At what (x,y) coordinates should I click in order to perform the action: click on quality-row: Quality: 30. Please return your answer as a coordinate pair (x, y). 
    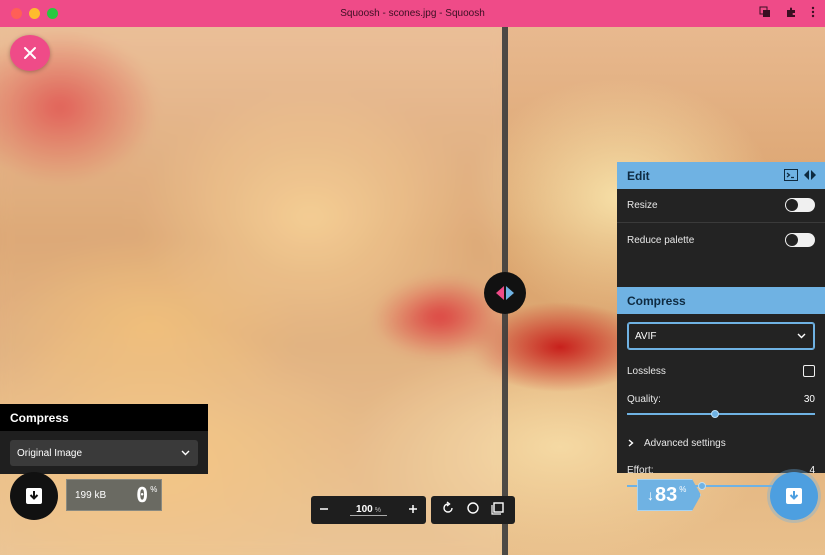
    Looking at the image, I should click on (721, 399).